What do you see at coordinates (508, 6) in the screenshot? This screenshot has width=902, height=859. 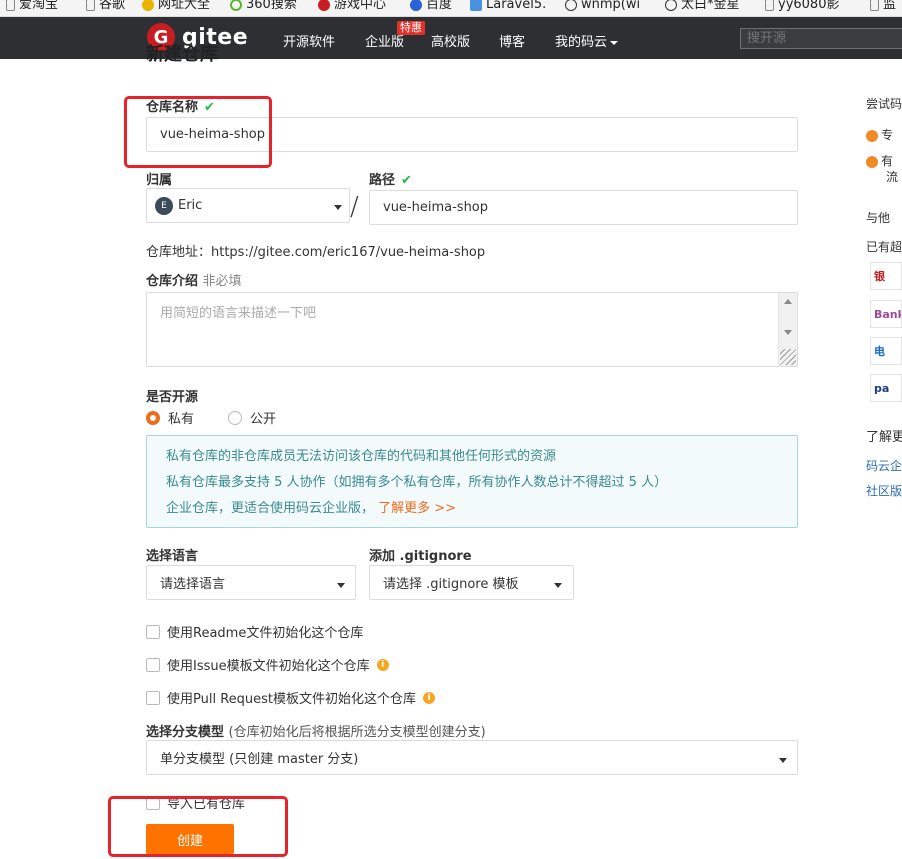 I see `bookmark-item: Laravel5.` at bounding box center [508, 6].